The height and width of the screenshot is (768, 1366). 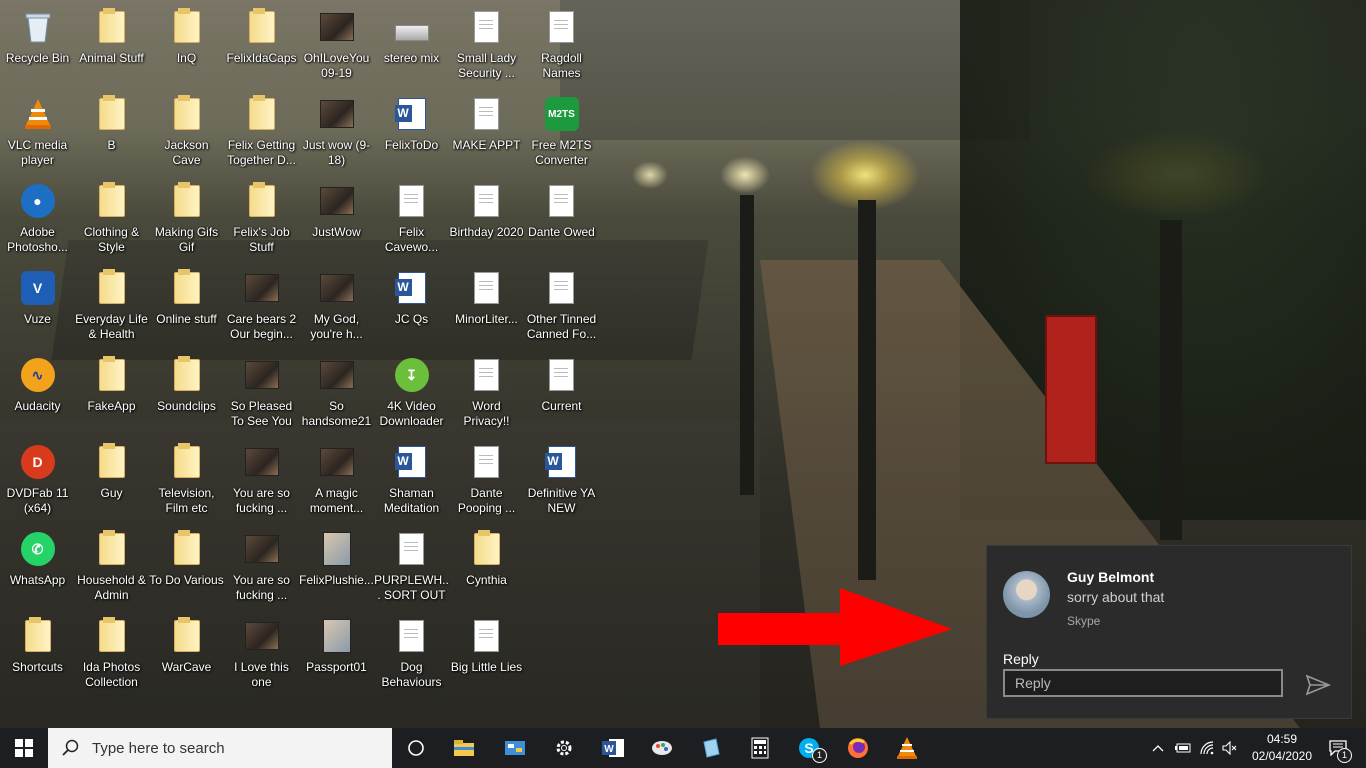 I want to click on desktop-icon: Dante Owed, so click(x=561, y=222).